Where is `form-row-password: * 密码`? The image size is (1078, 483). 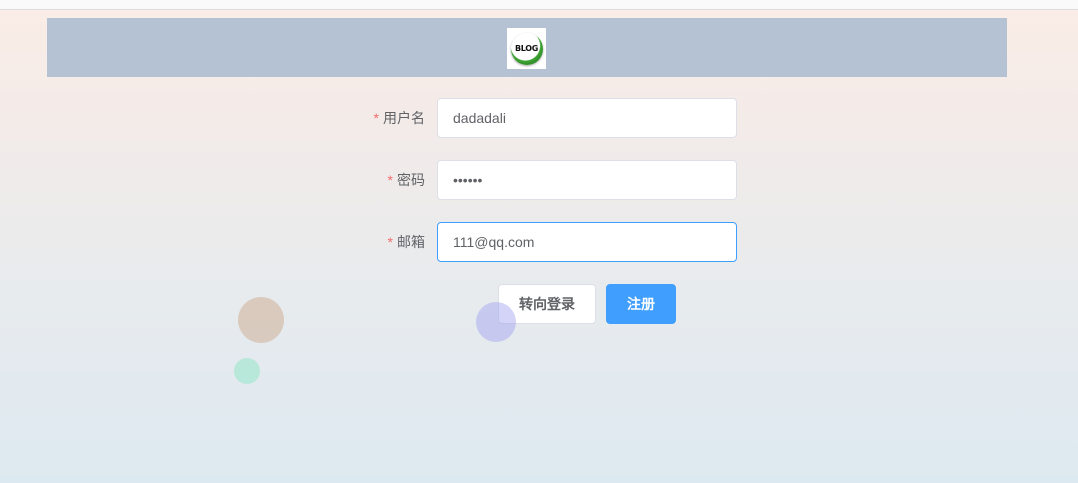
form-row-password: * 密码 is located at coordinates (518, 180).